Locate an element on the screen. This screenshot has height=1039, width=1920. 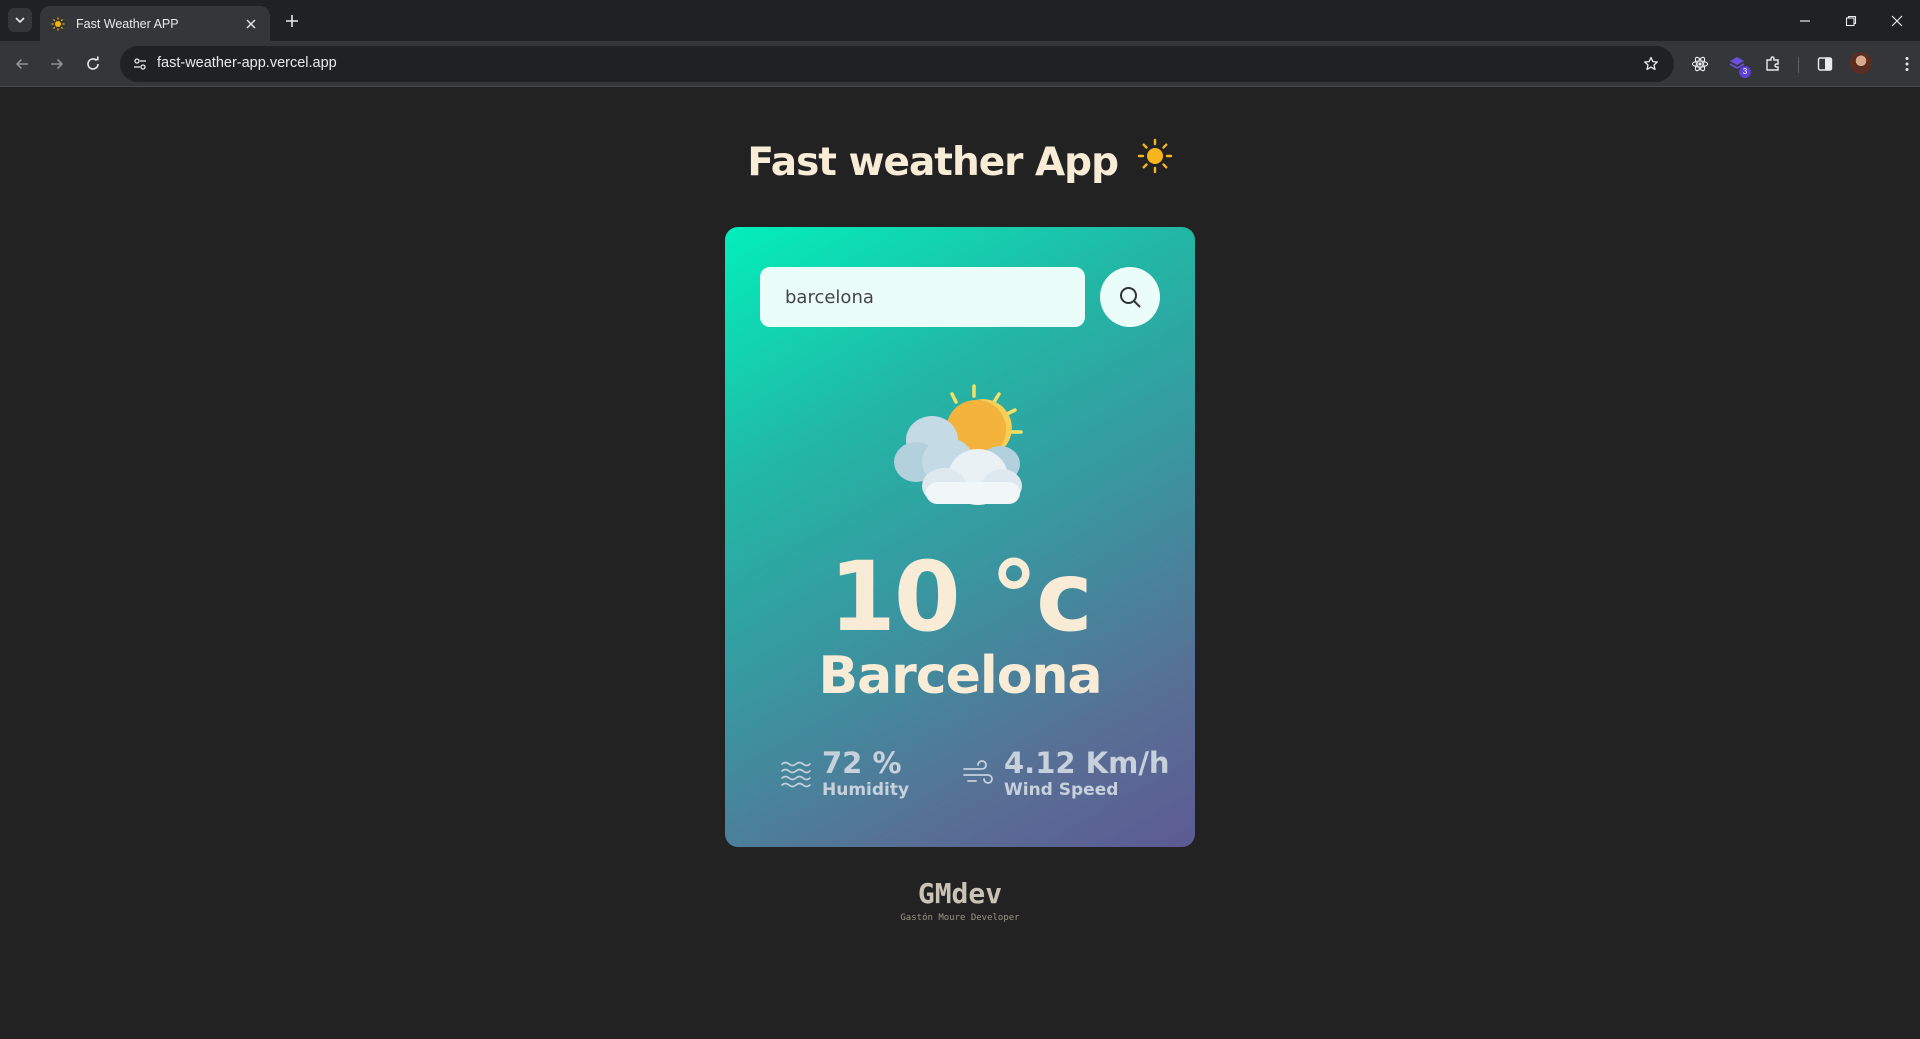
temperature: 10 °c is located at coordinates (961, 597).